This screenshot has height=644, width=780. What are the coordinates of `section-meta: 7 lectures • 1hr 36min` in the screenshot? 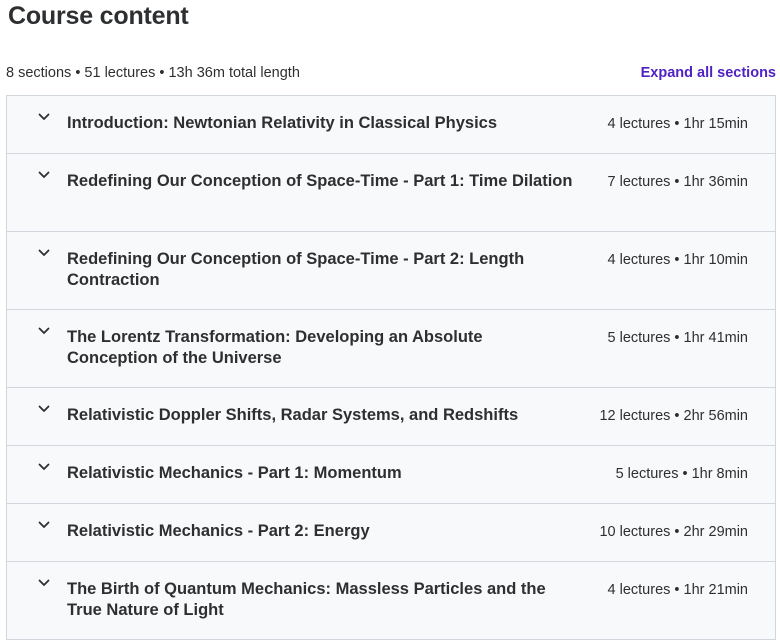 It's located at (677, 182).